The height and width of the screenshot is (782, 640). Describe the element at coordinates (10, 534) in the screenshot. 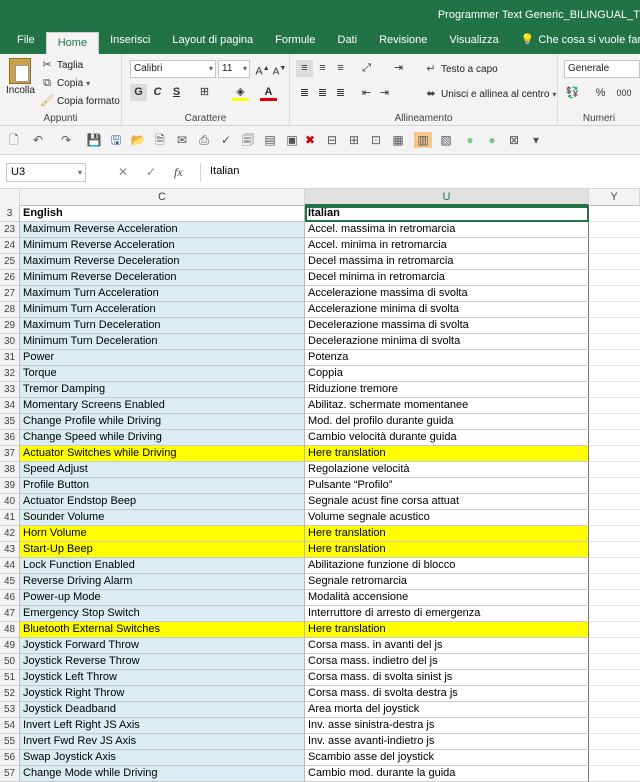

I see `row-number: 42` at that location.